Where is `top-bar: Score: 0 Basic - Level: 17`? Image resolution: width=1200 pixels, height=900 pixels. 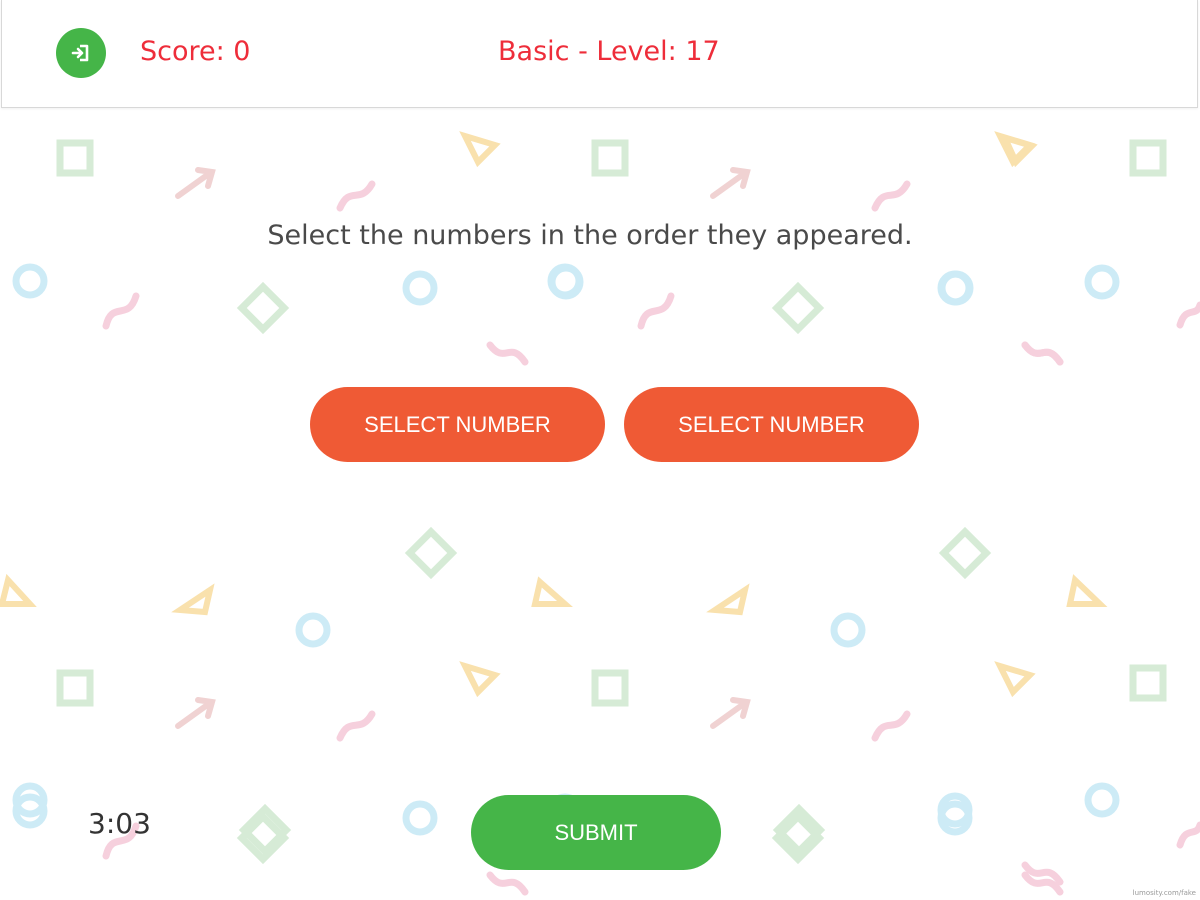
top-bar: Score: 0 Basic - Level: 17 is located at coordinates (599, 54).